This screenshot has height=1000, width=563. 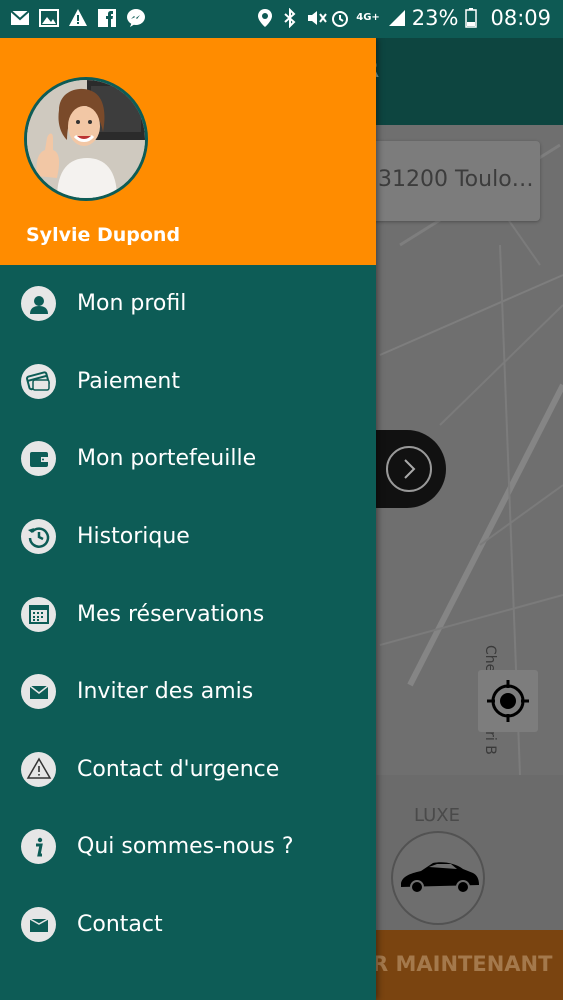 I want to click on menu-item-contact-urgence: Contact d'urgence, so click(x=188, y=770).